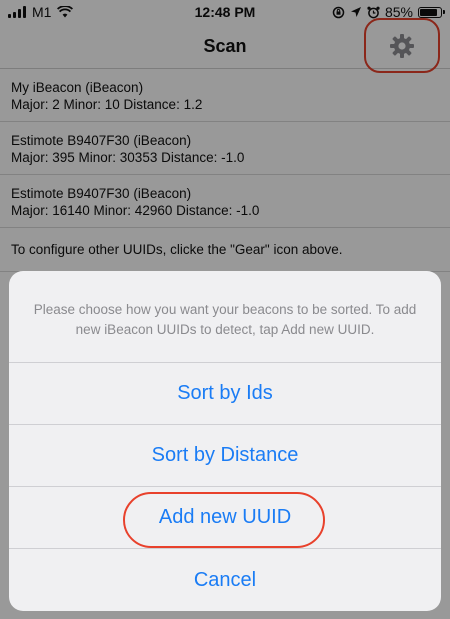  I want to click on add-new-uuid-button: Add new UUID, so click(225, 518).